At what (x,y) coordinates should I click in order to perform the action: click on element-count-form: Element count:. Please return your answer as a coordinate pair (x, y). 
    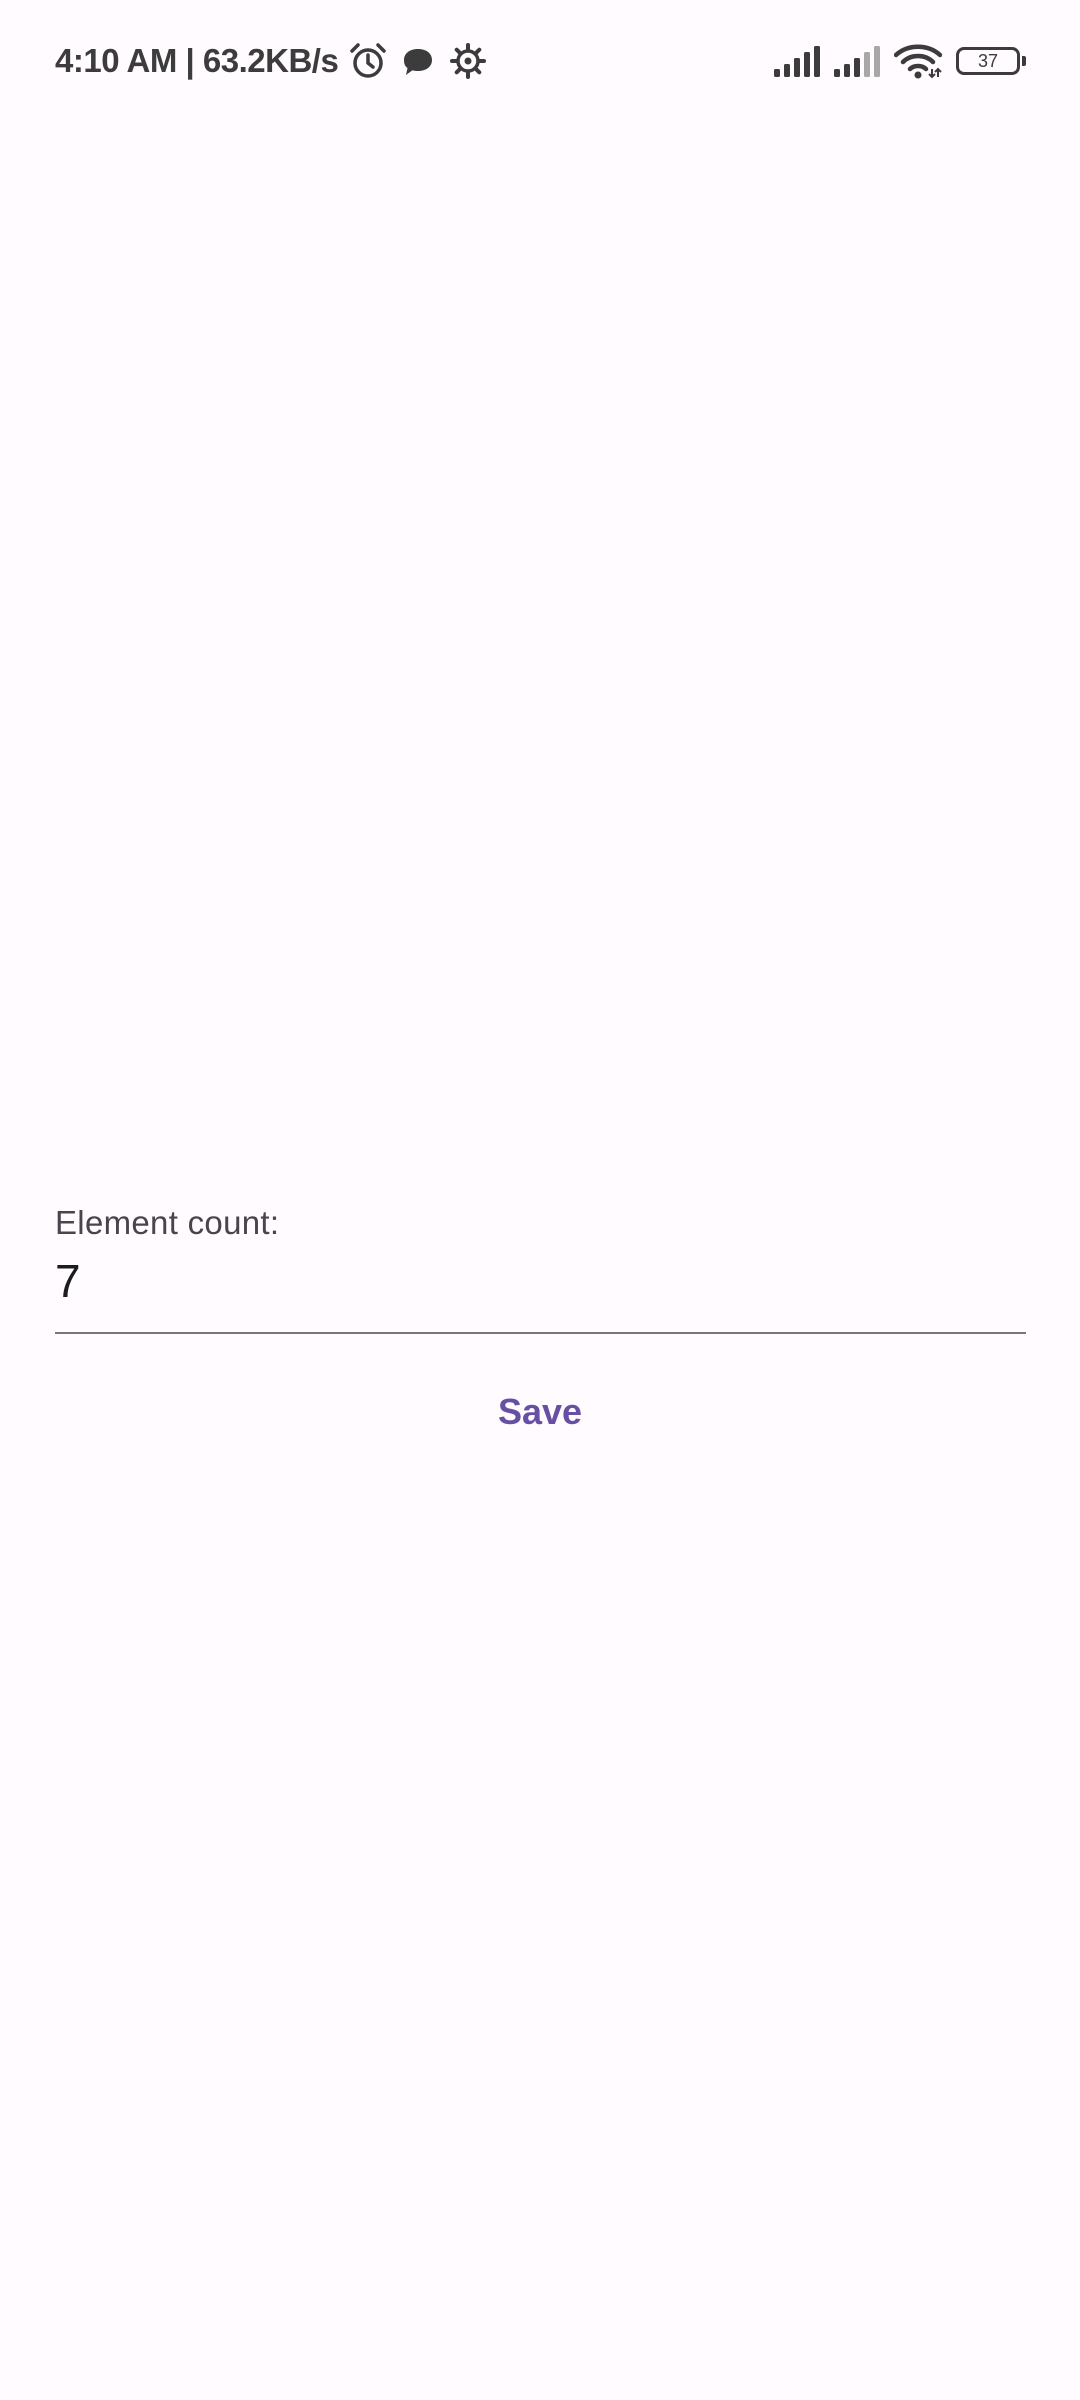
    Looking at the image, I should click on (540, 1267).